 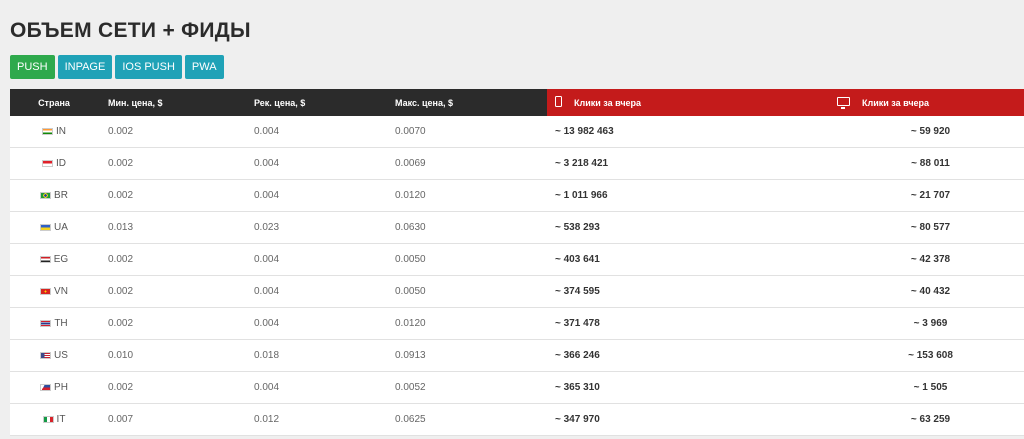 I want to click on table-row: UA 0.013 0.023 0.0630 ~ 538 293 ~ 80 577, so click(x=517, y=228).